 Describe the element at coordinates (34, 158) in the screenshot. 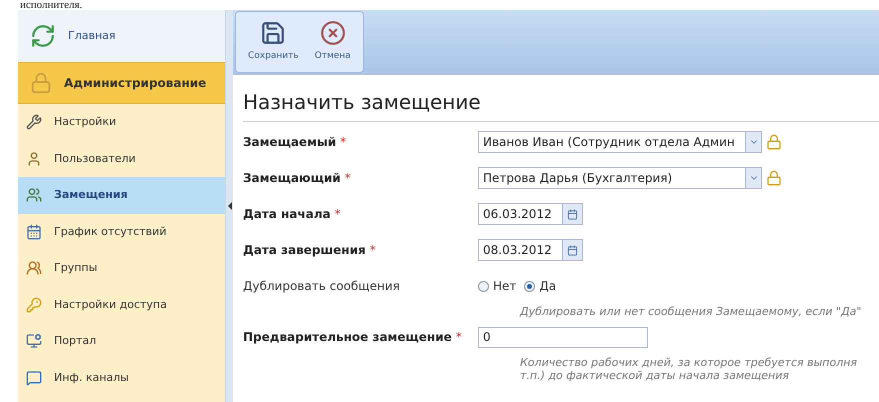

I see `user-icon` at that location.